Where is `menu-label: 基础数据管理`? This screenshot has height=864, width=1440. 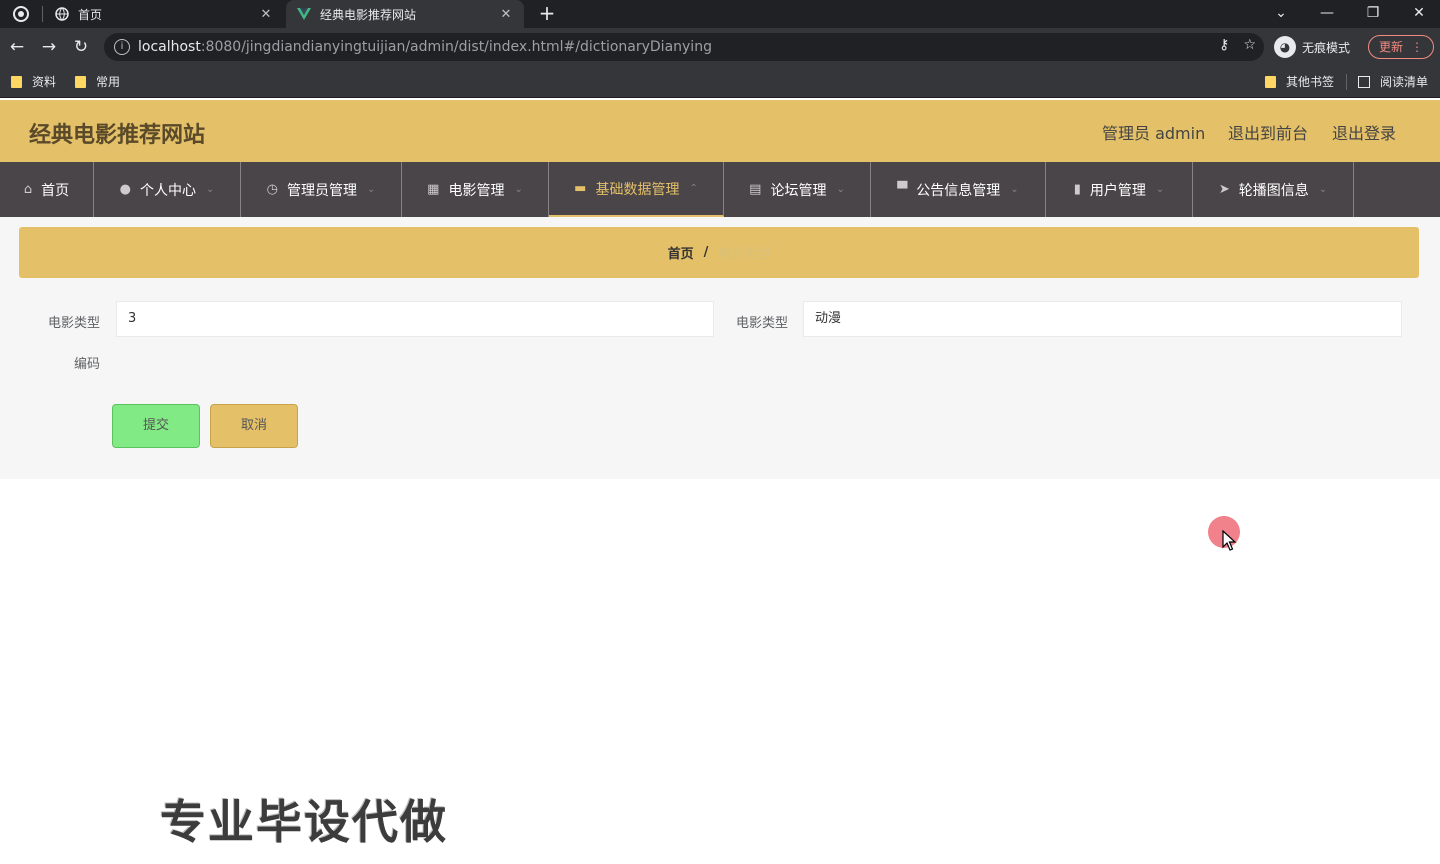
menu-label: 基础数据管理 is located at coordinates (637, 189).